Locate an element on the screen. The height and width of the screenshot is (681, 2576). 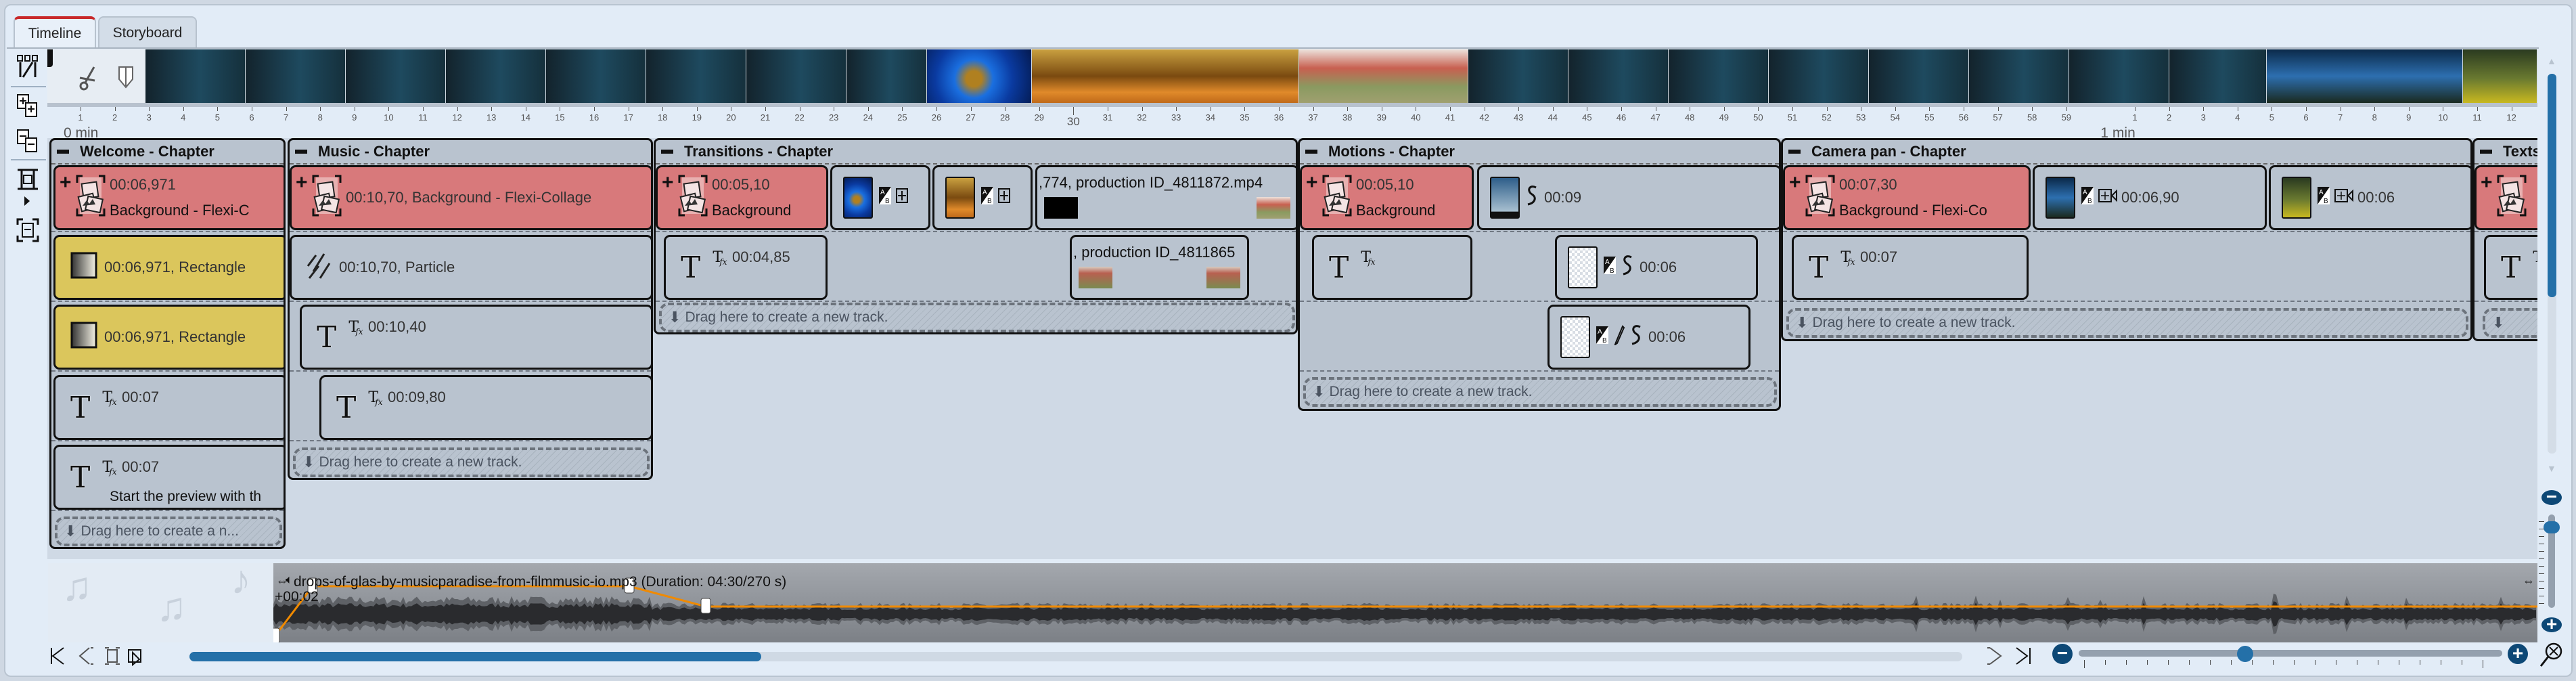
fit-selection-icon is located at coordinates (113, 656).